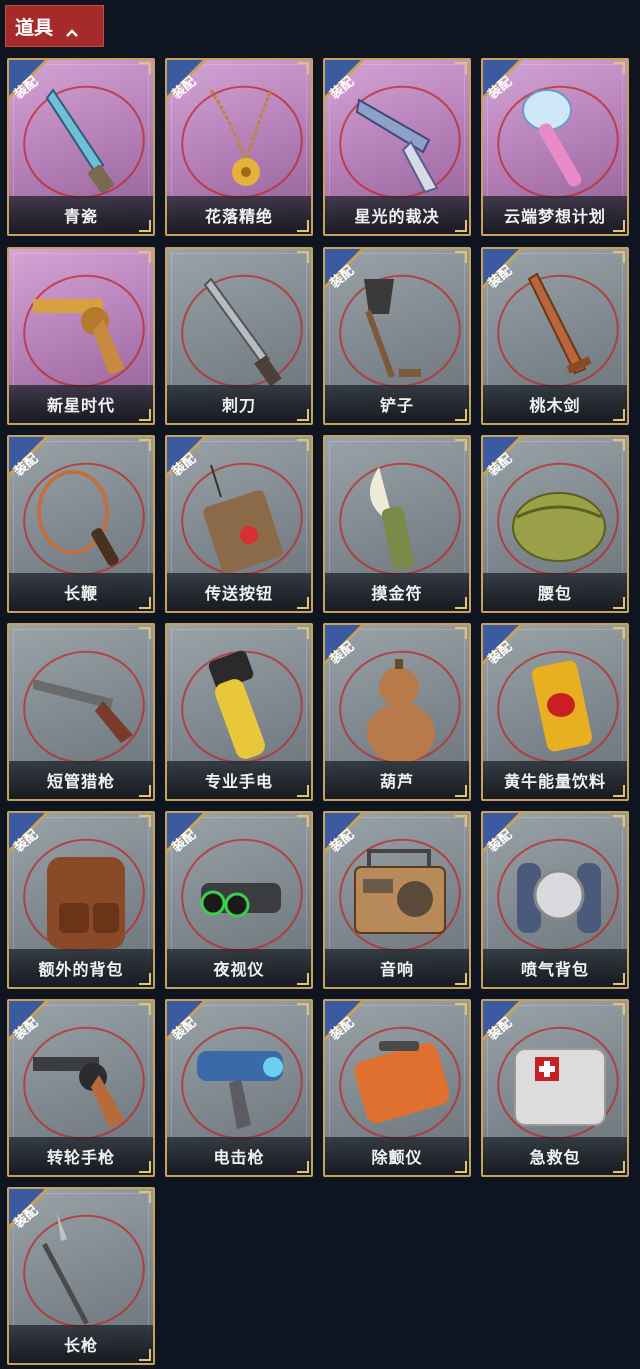  I want to click on item-name: 急救包, so click(555, 1156).